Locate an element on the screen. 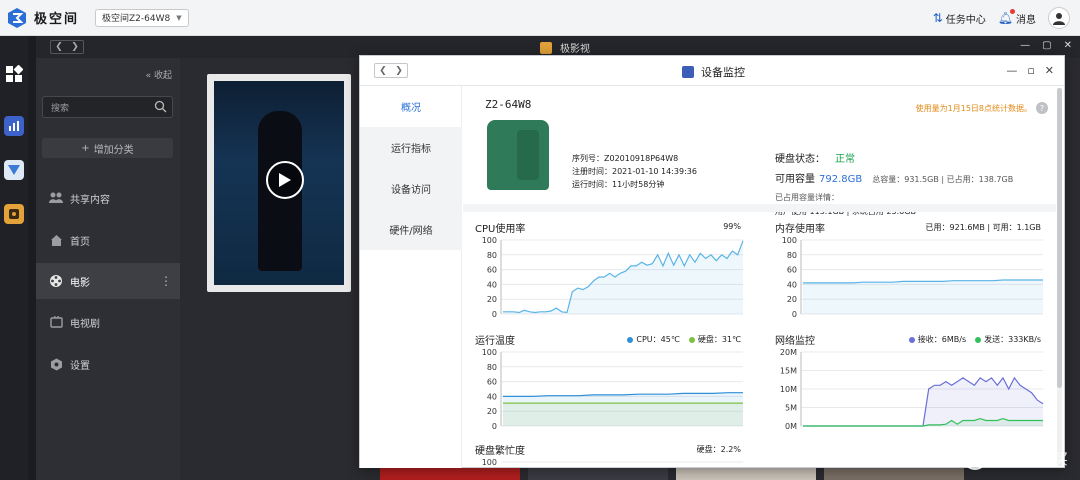 The width and height of the screenshot is (1080, 480). app-logo: 极空间 is located at coordinates (43, 17).